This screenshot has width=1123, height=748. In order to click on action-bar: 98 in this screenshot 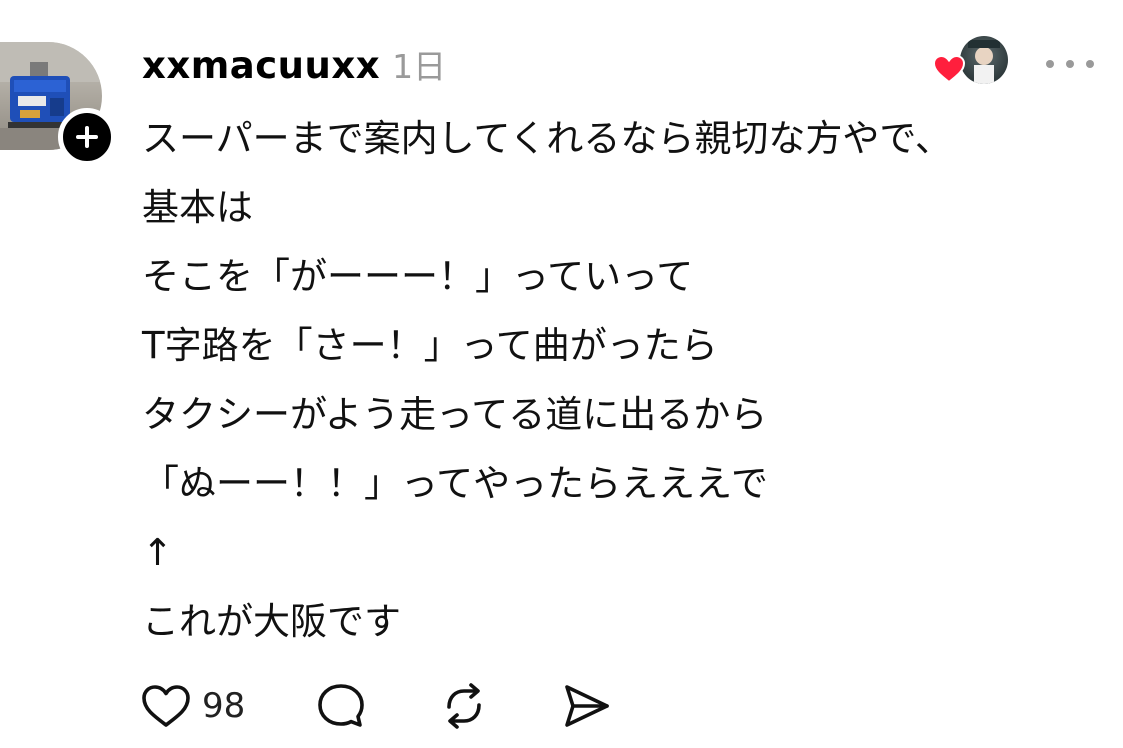, I will do `click(376, 706)`.